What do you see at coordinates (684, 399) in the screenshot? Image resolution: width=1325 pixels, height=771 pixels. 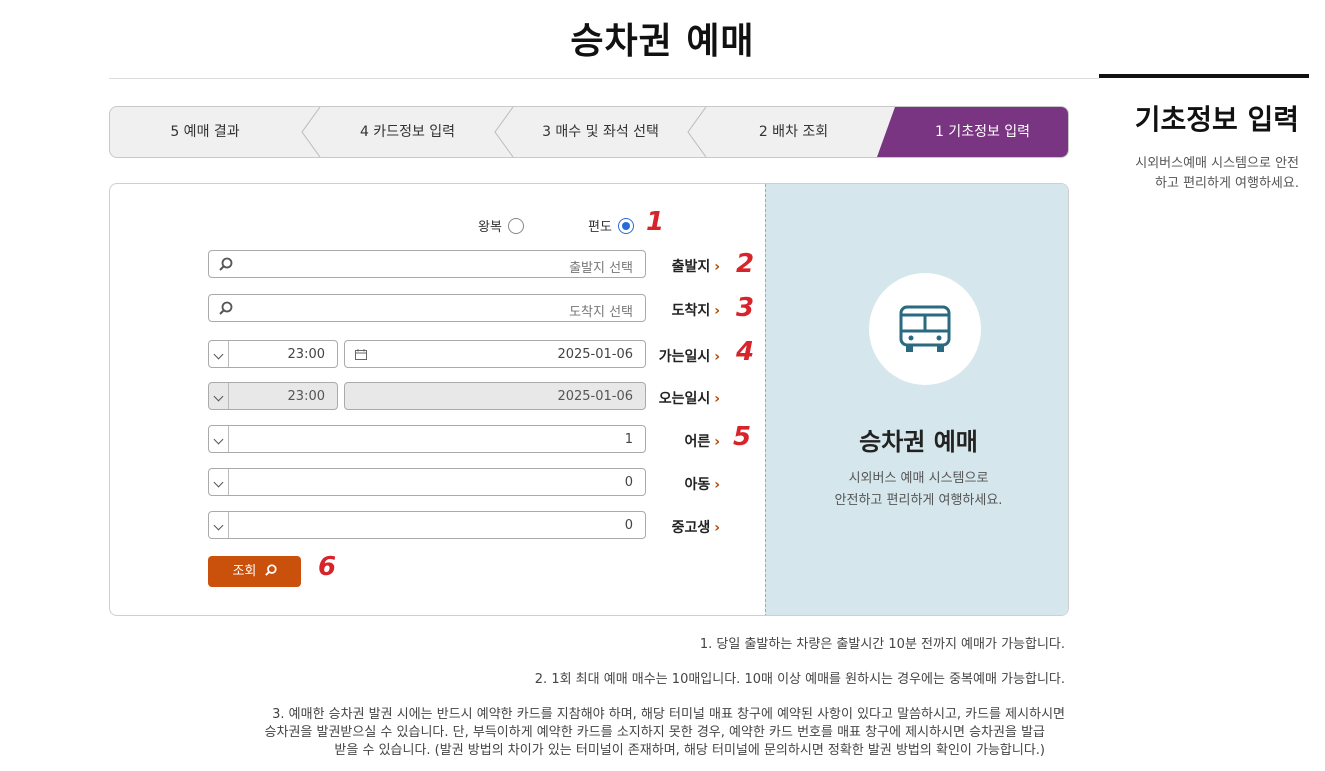 I see `return-datetime-label-text: 오는일시` at bounding box center [684, 399].